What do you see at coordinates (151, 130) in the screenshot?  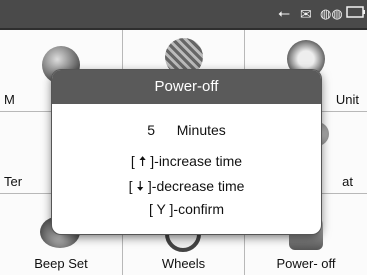 I see `timeout-value: 5` at bounding box center [151, 130].